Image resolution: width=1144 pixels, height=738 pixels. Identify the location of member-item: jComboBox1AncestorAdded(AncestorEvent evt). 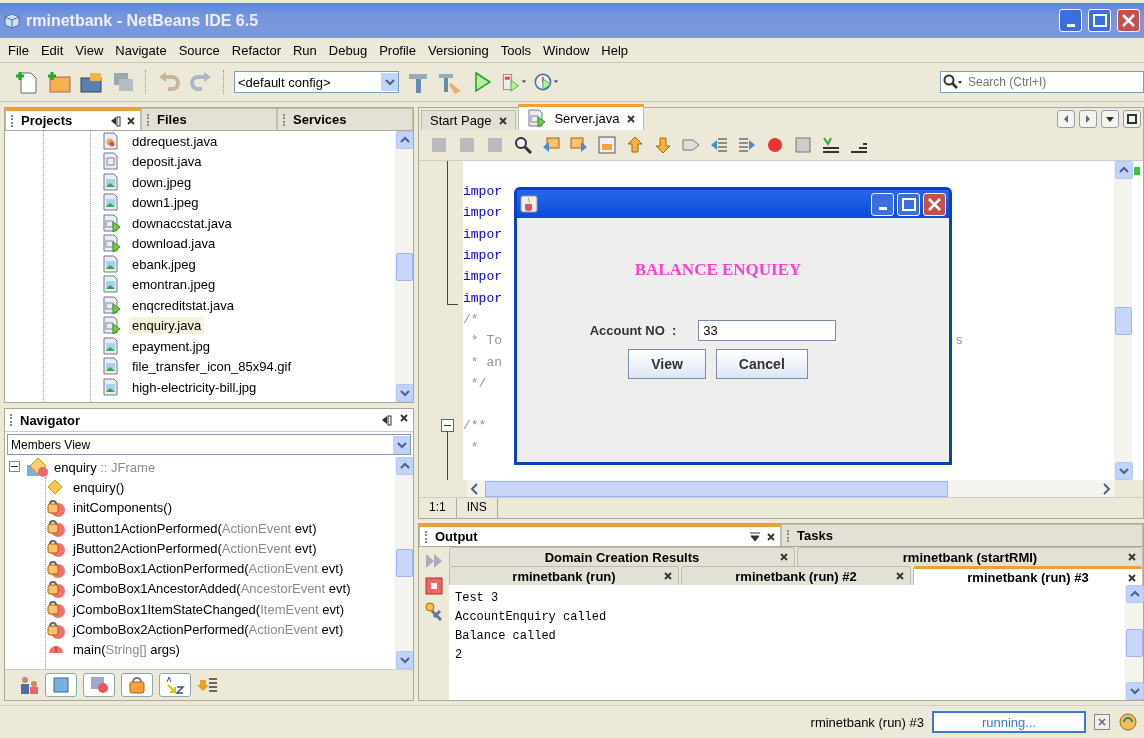
(212, 589).